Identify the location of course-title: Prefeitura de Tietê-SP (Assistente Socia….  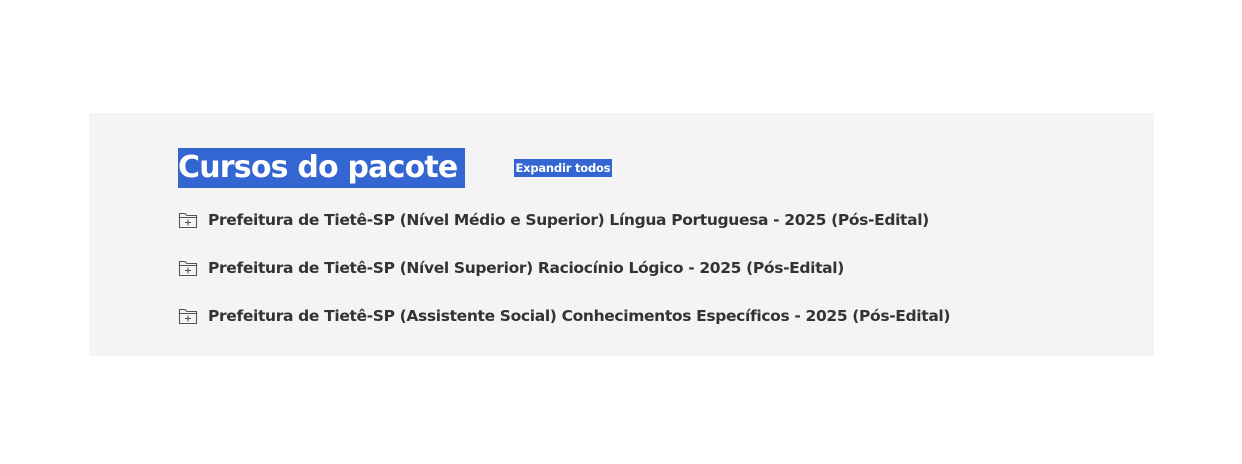
(579, 316).